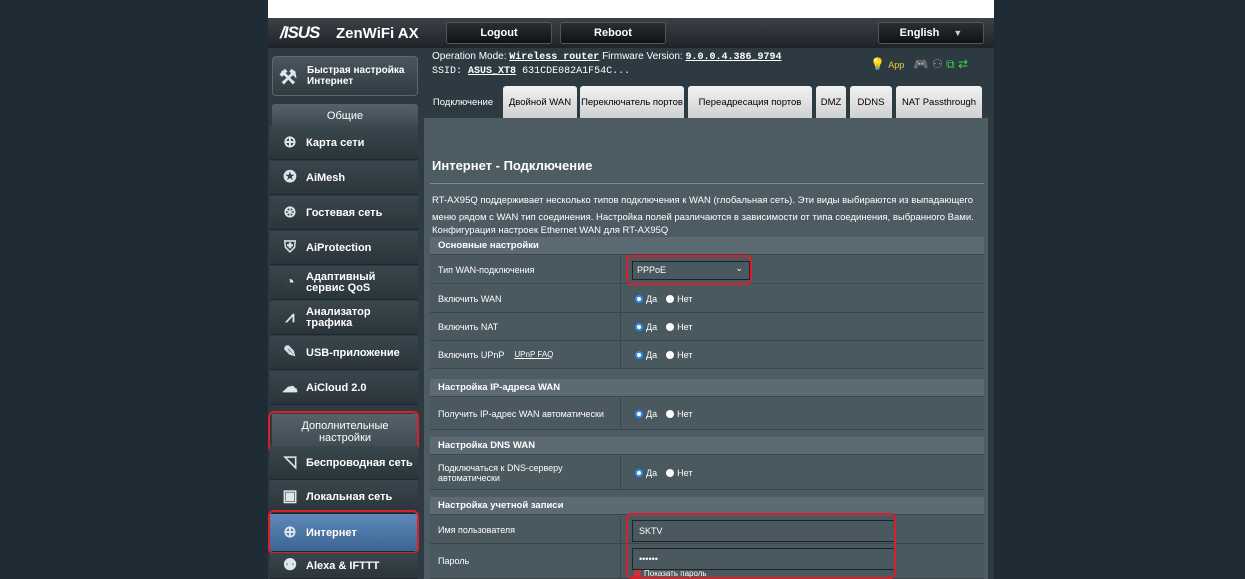 Image resolution: width=1245 pixels, height=579 pixels. I want to click on gamepad-icon: 🎮, so click(921, 64).